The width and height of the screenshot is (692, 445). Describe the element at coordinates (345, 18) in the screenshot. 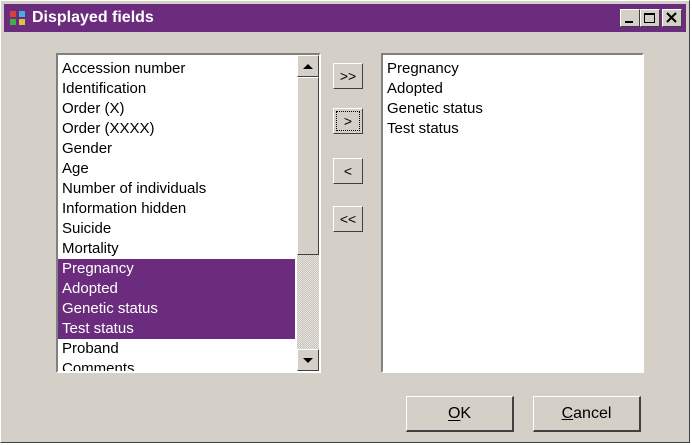

I see `title-bar: Displayed fields` at that location.